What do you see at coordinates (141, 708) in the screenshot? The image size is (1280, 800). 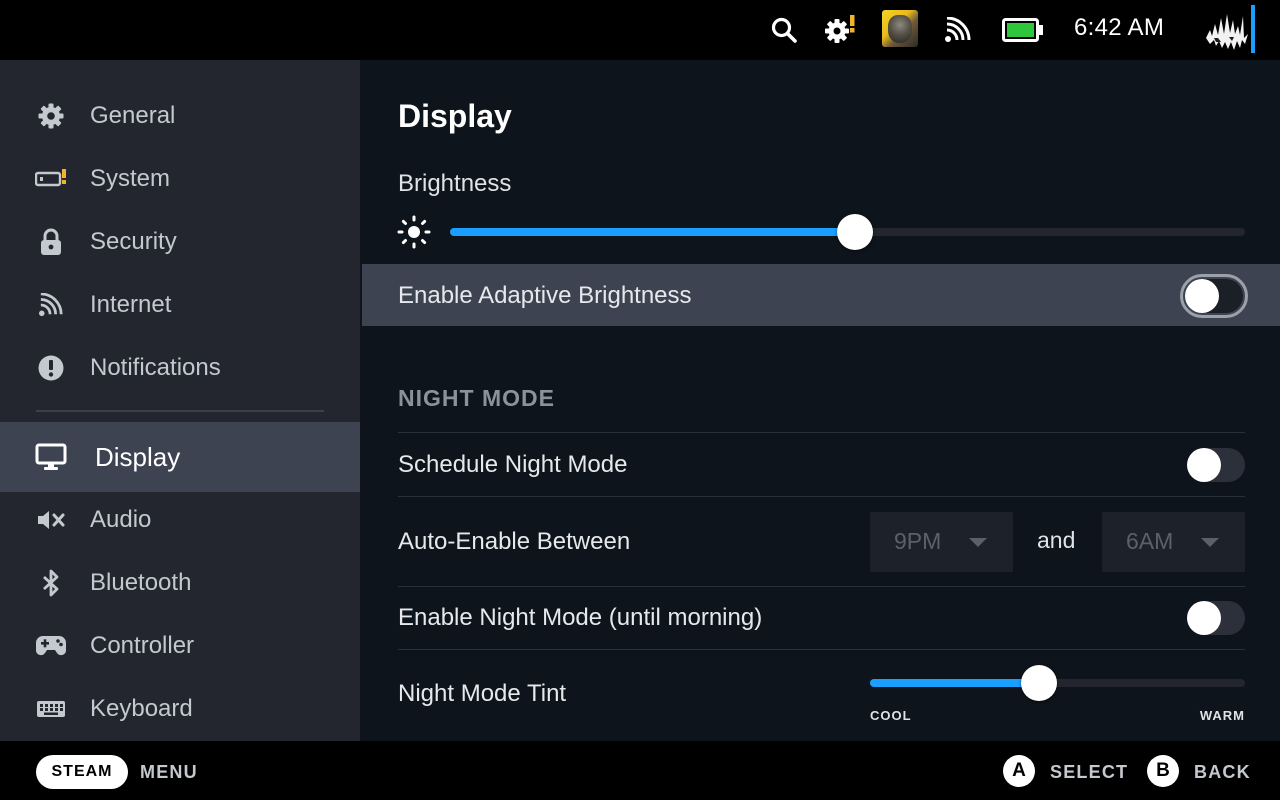 I see `sidebar-item-label: Keyboard` at bounding box center [141, 708].